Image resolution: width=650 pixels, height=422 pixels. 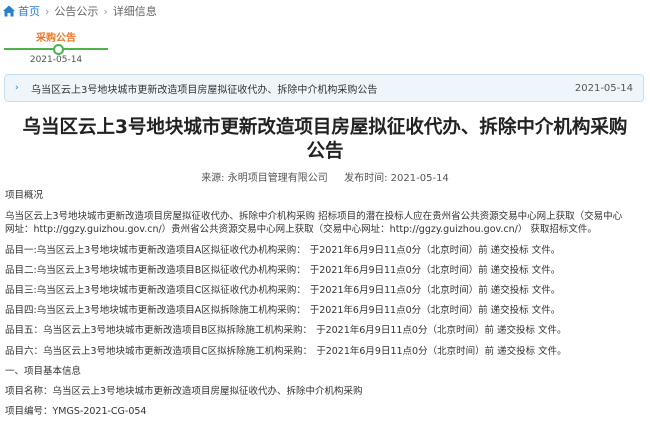 I want to click on progress-step-label: 采购公告, so click(x=56, y=36).